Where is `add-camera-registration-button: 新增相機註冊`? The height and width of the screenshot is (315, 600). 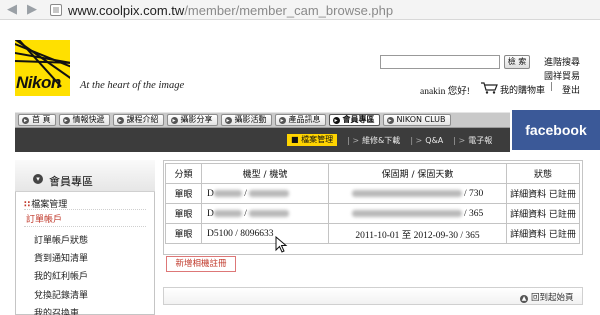
add-camera-registration-button: 新增相機註冊 is located at coordinates (201, 264).